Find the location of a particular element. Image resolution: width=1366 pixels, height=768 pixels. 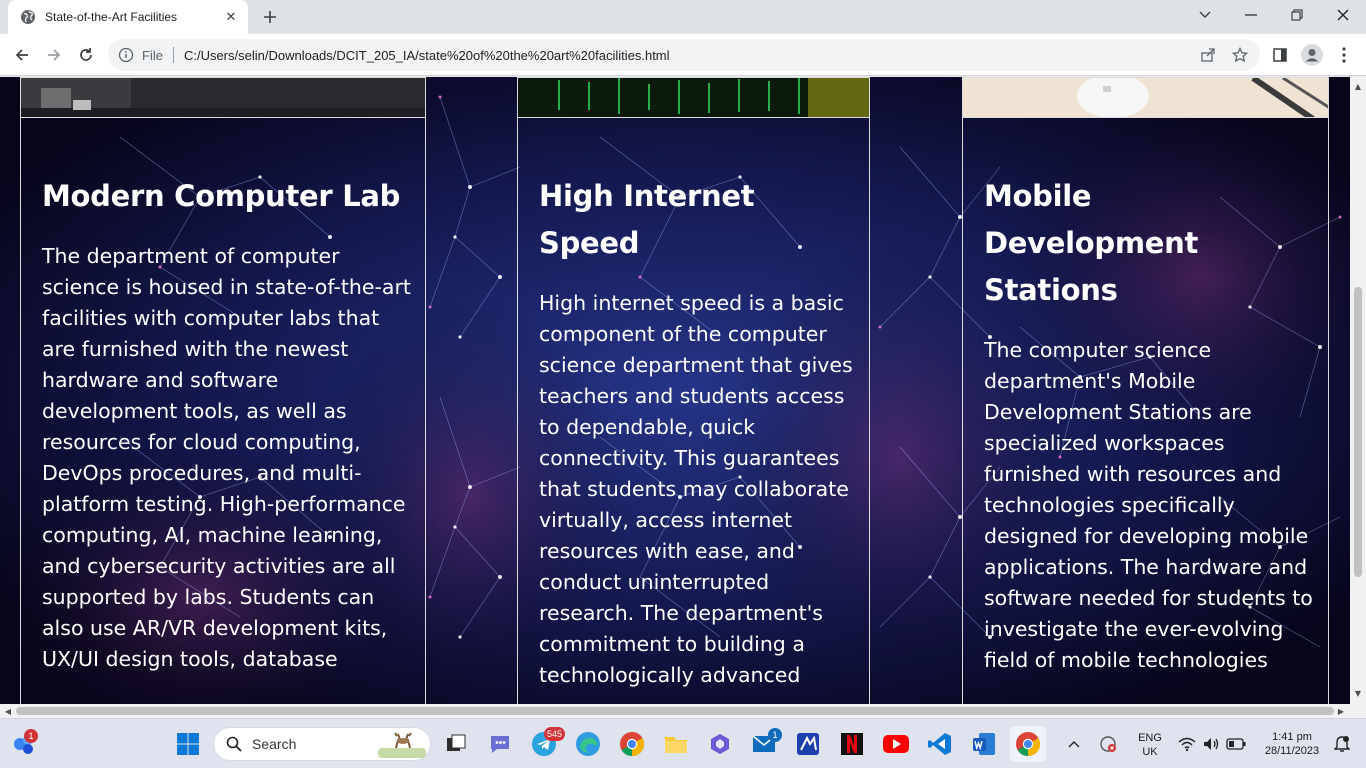

security-tray-icon is located at coordinates (1108, 744).